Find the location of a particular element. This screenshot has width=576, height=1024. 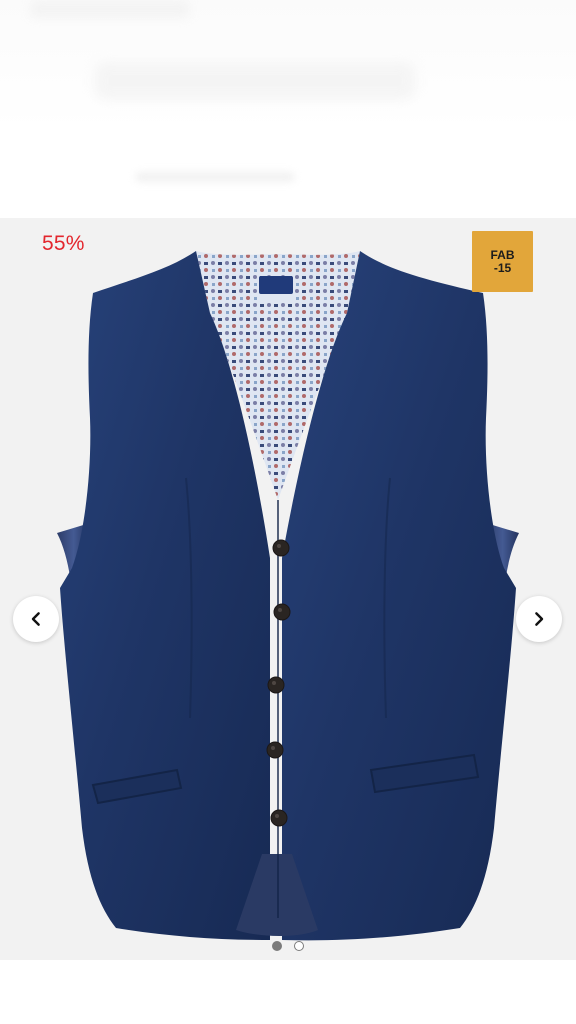

promo-tag-line-1: FAB is located at coordinates (502, 254).